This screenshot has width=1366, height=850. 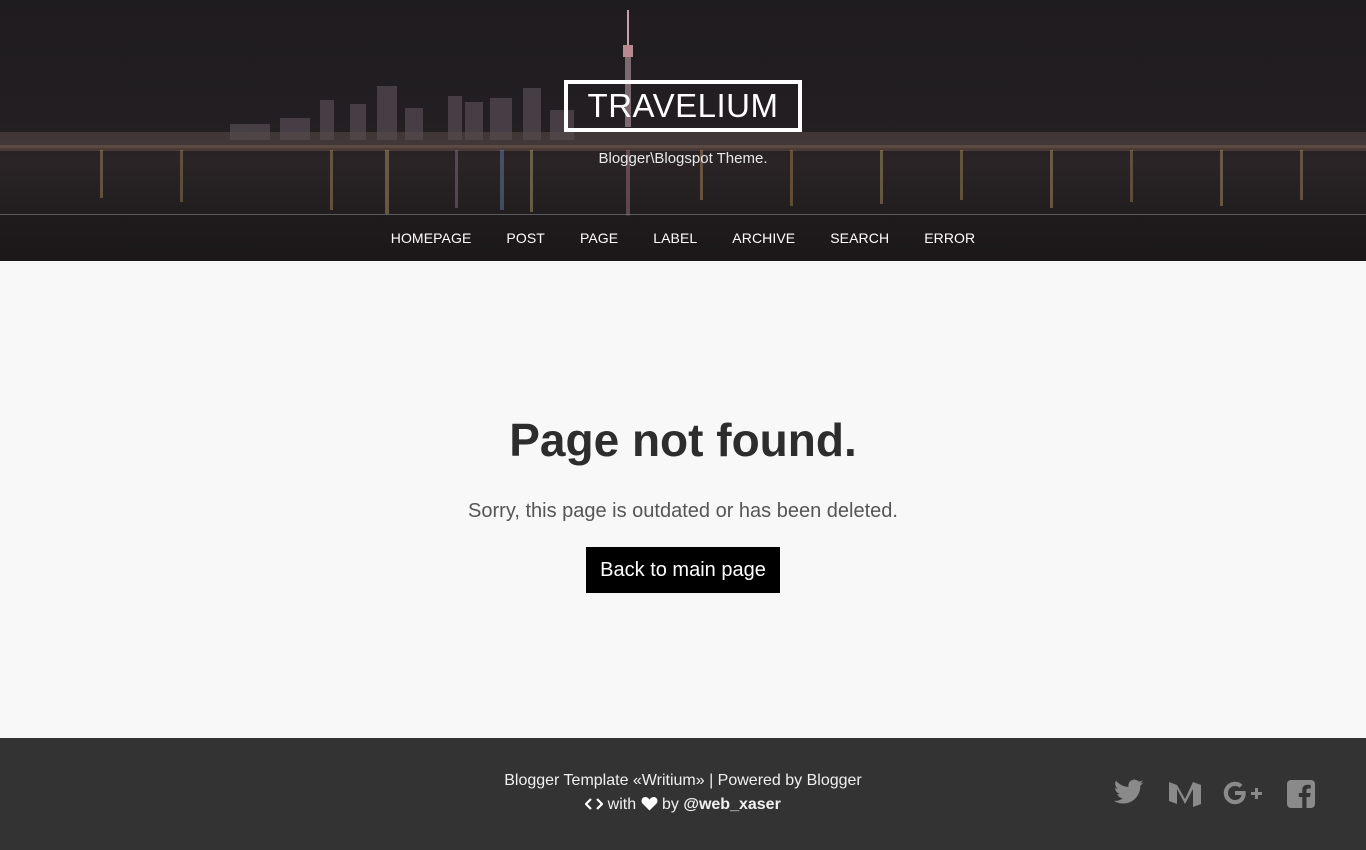 What do you see at coordinates (1302, 794) in the screenshot?
I see `facebook-icon` at bounding box center [1302, 794].